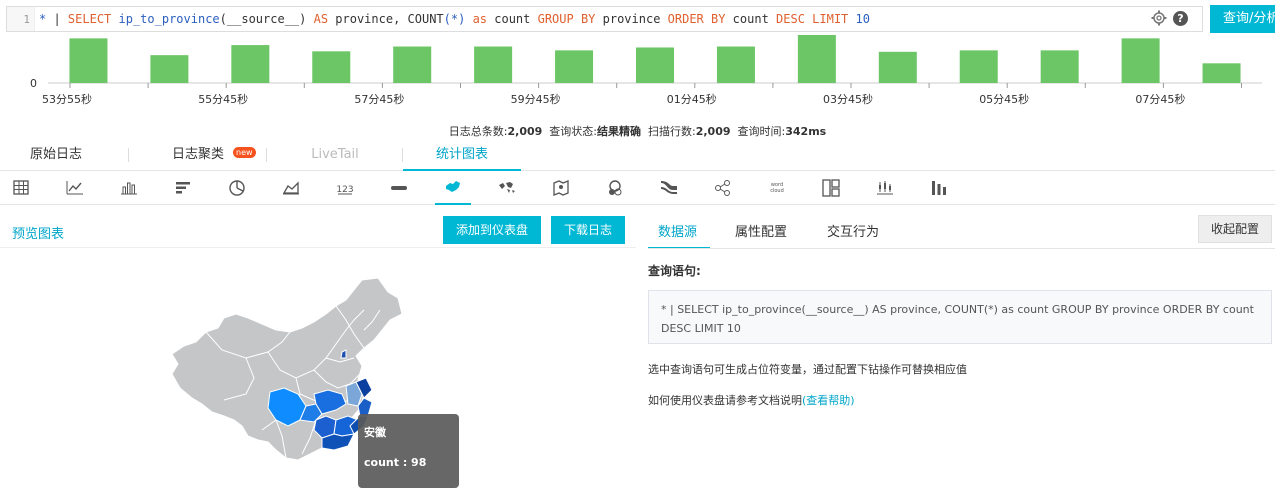 The width and height of the screenshot is (1275, 496). I want to click on chart-type-toolbar: 123 word cloud, so click(637, 188).